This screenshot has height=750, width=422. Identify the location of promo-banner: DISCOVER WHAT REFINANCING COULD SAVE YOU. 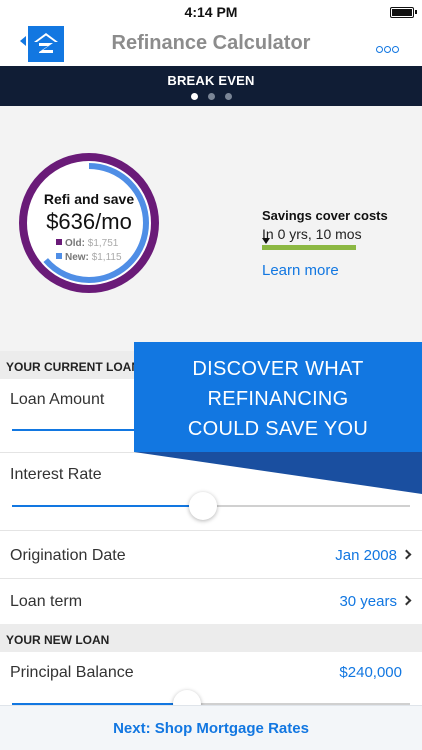
(278, 418).